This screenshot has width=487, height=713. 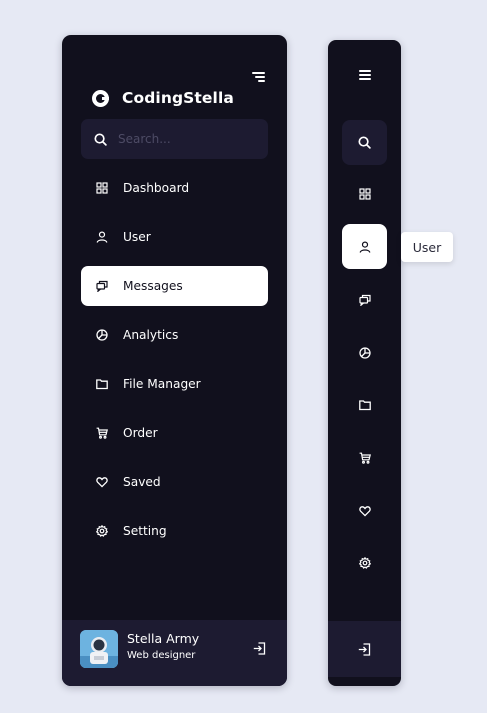 What do you see at coordinates (156, 188) in the screenshot?
I see `nav-label-dashboard: Dashboard` at bounding box center [156, 188].